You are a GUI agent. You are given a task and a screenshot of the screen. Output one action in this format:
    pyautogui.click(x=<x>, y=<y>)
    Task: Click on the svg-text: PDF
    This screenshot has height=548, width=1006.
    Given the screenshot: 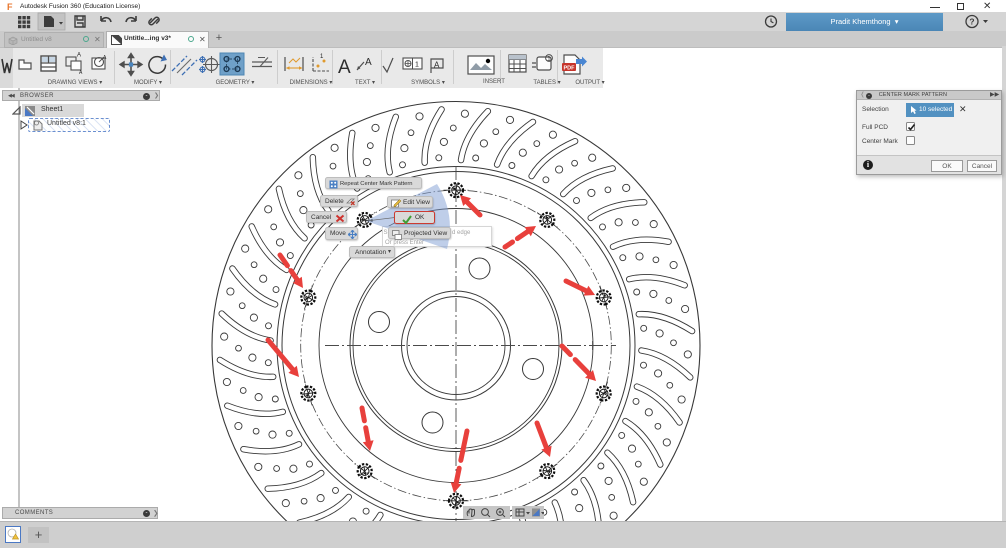 What is the action you would take?
    pyautogui.click(x=570, y=69)
    